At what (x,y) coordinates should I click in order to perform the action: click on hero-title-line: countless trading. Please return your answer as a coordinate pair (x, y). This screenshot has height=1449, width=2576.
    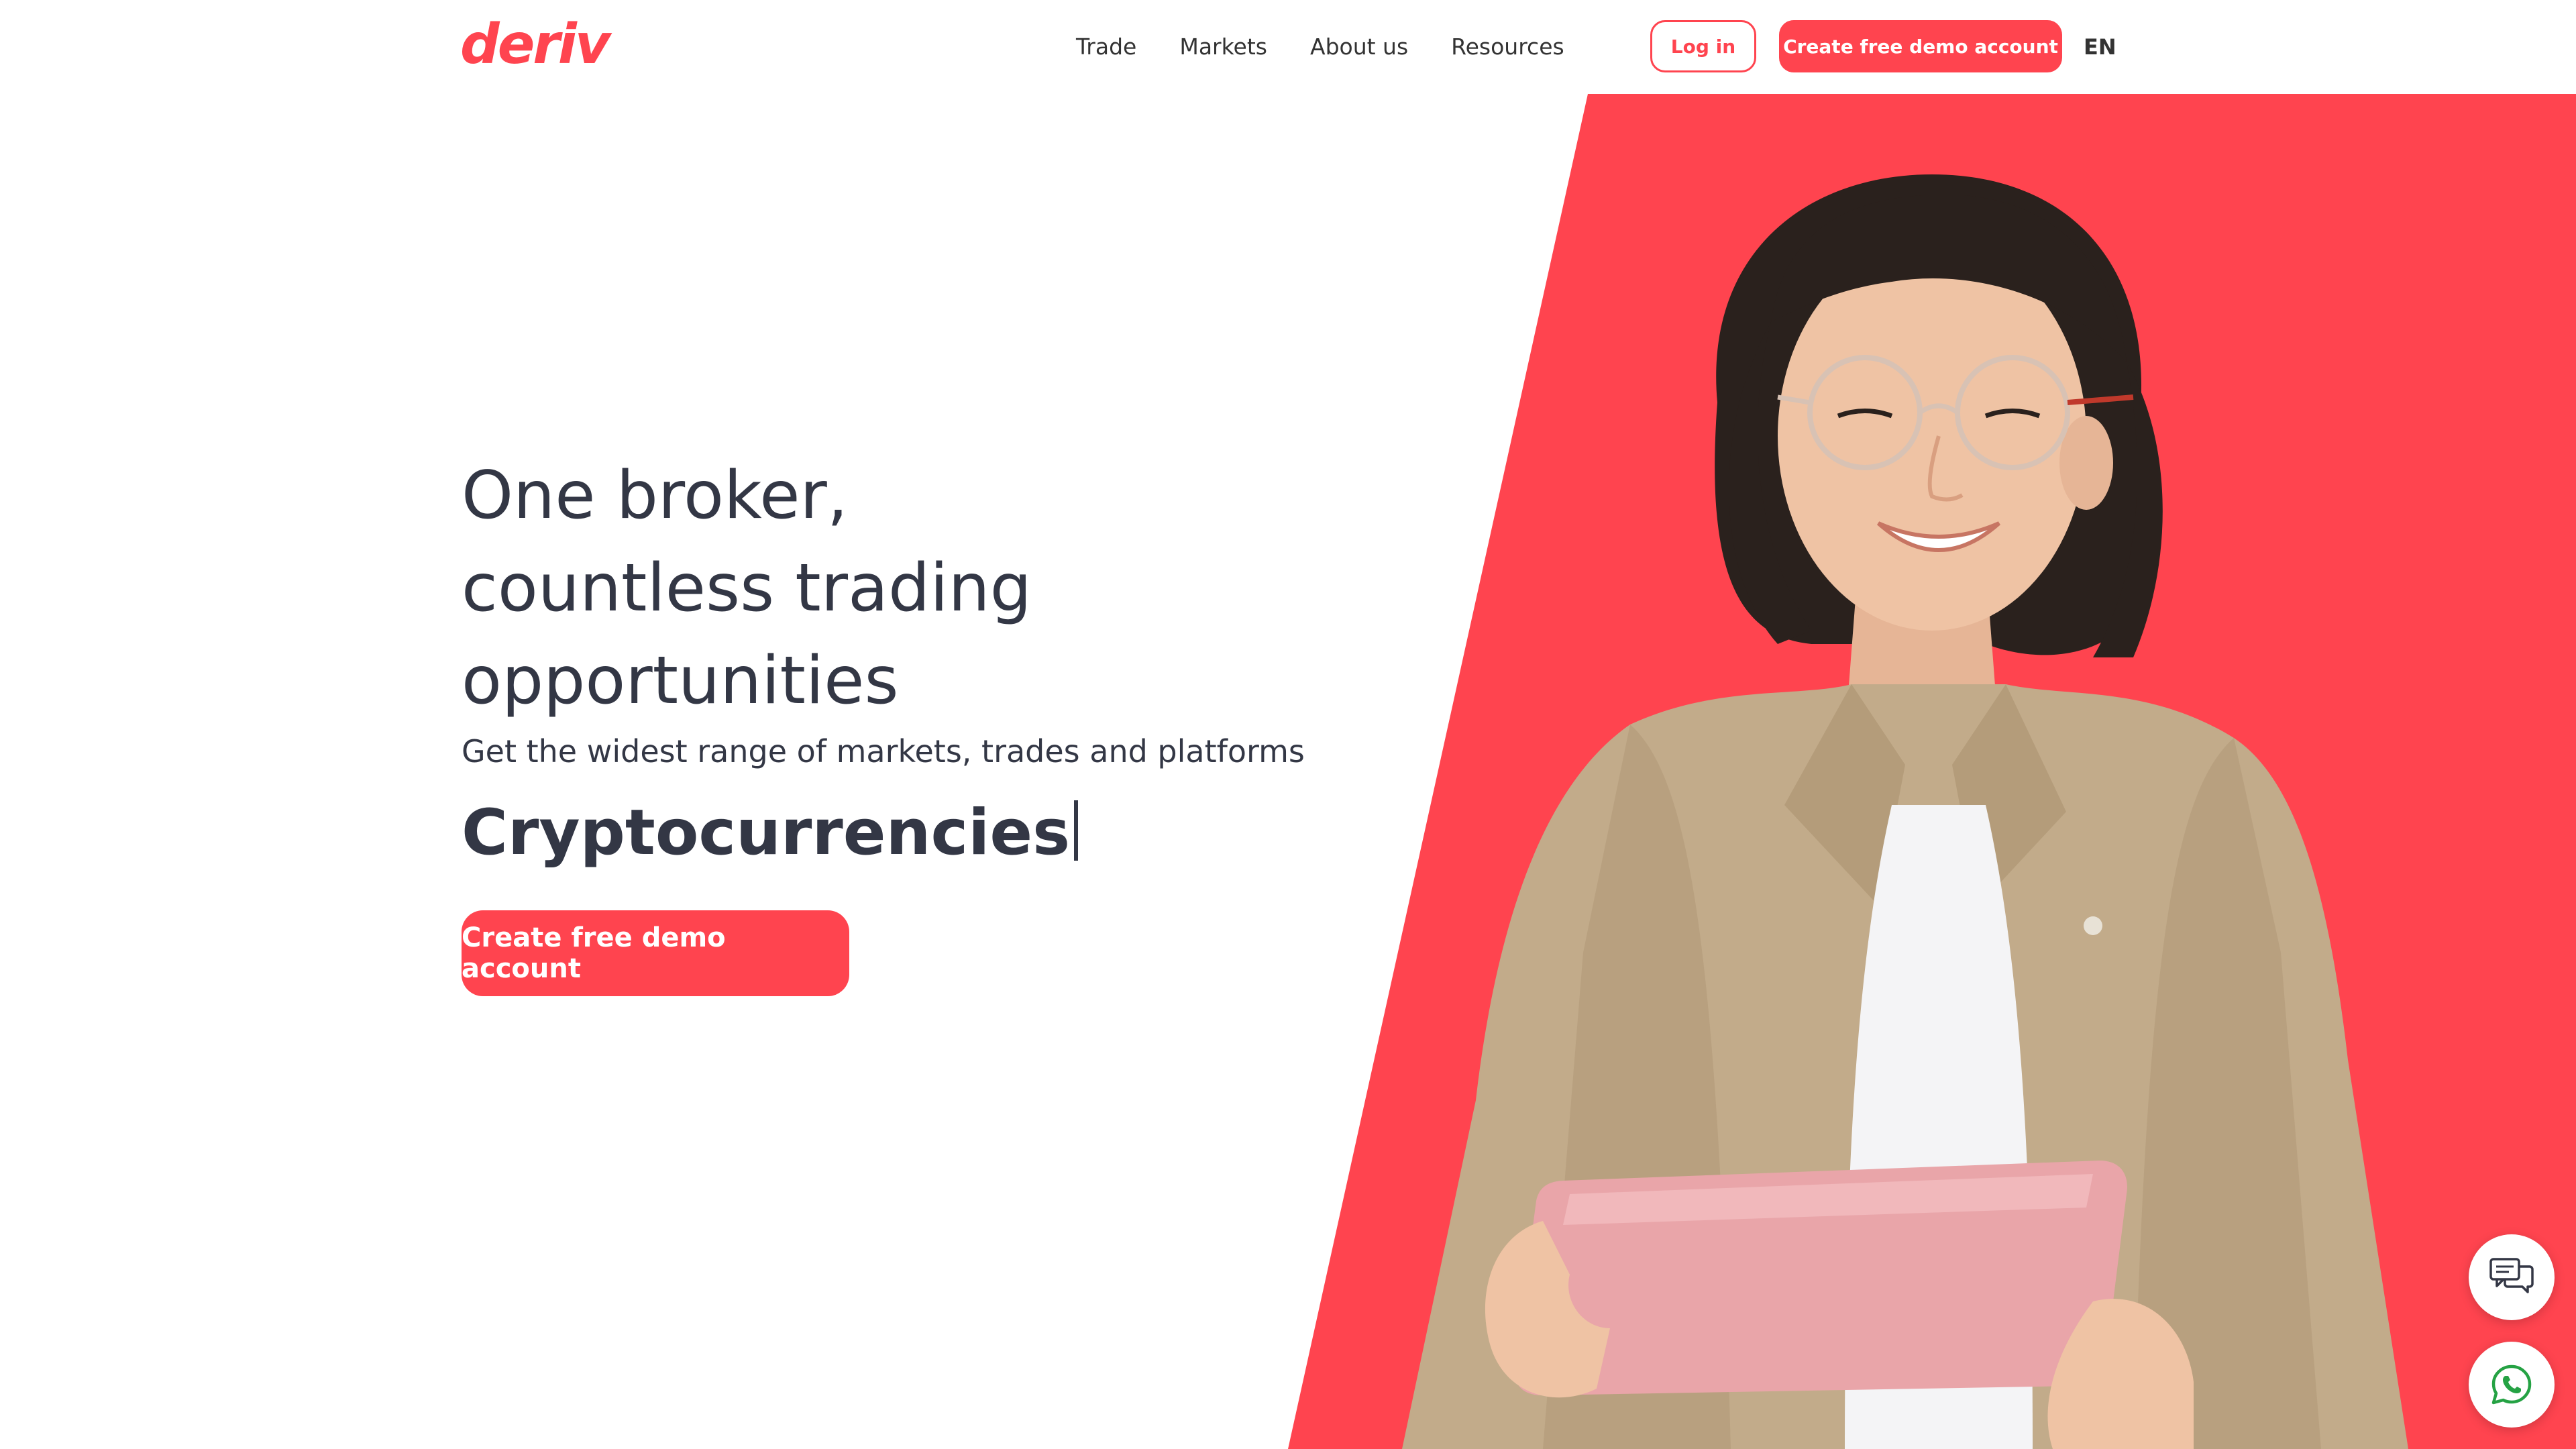
    Looking at the image, I should click on (747, 588).